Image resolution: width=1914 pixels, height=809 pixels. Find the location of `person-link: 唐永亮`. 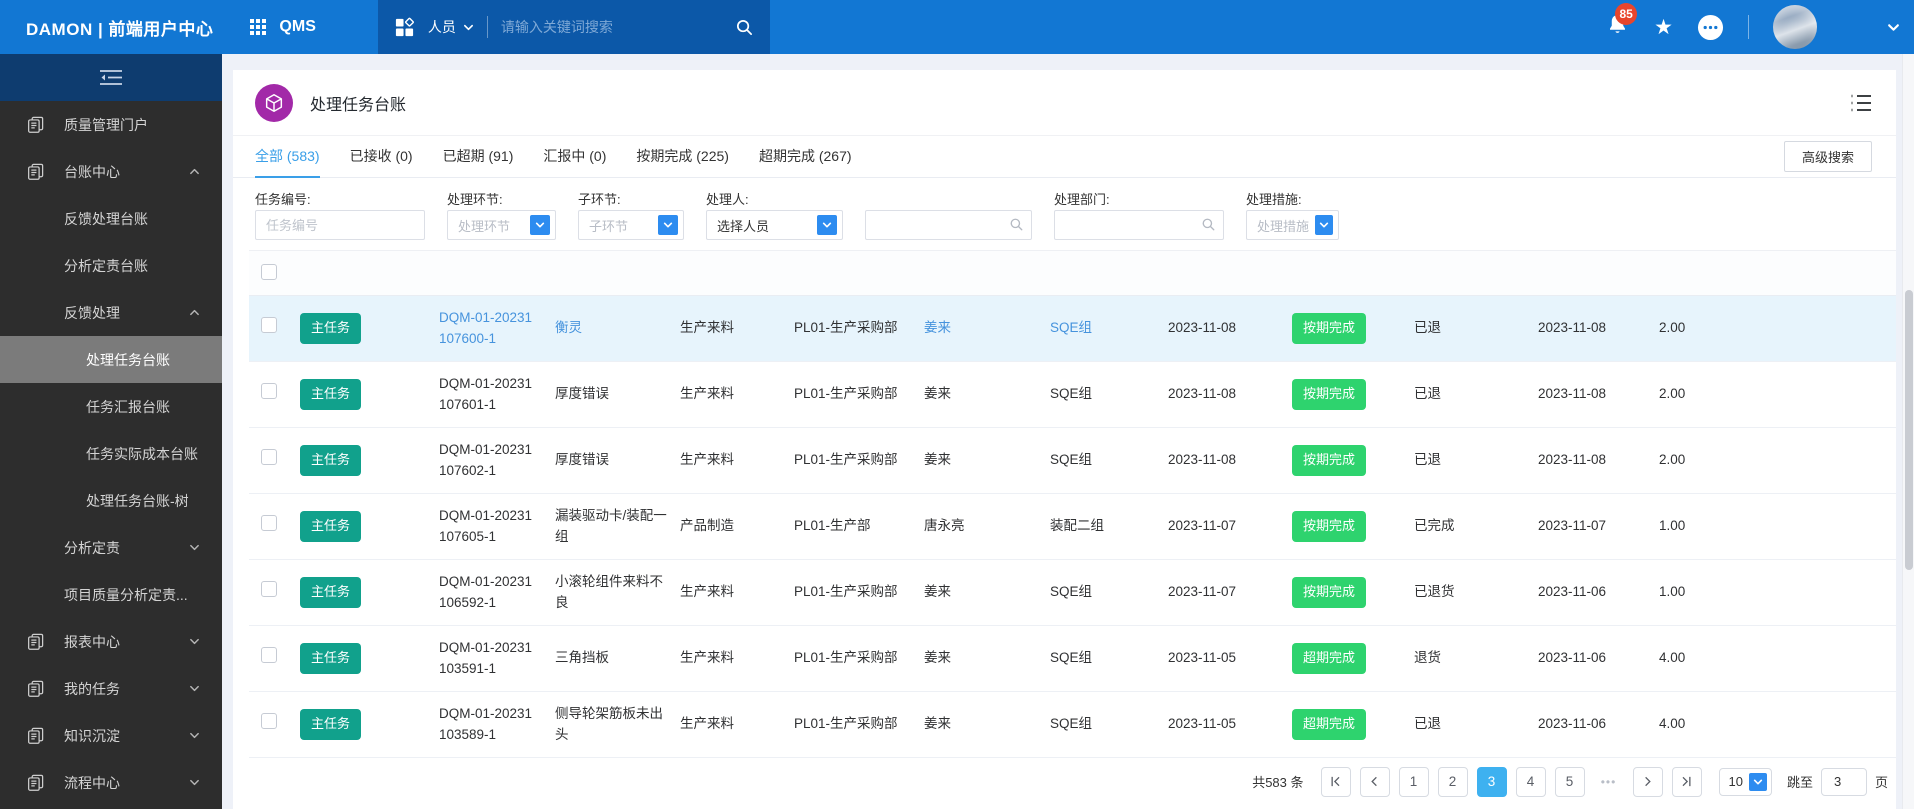

person-link: 唐永亮 is located at coordinates (975, 526).